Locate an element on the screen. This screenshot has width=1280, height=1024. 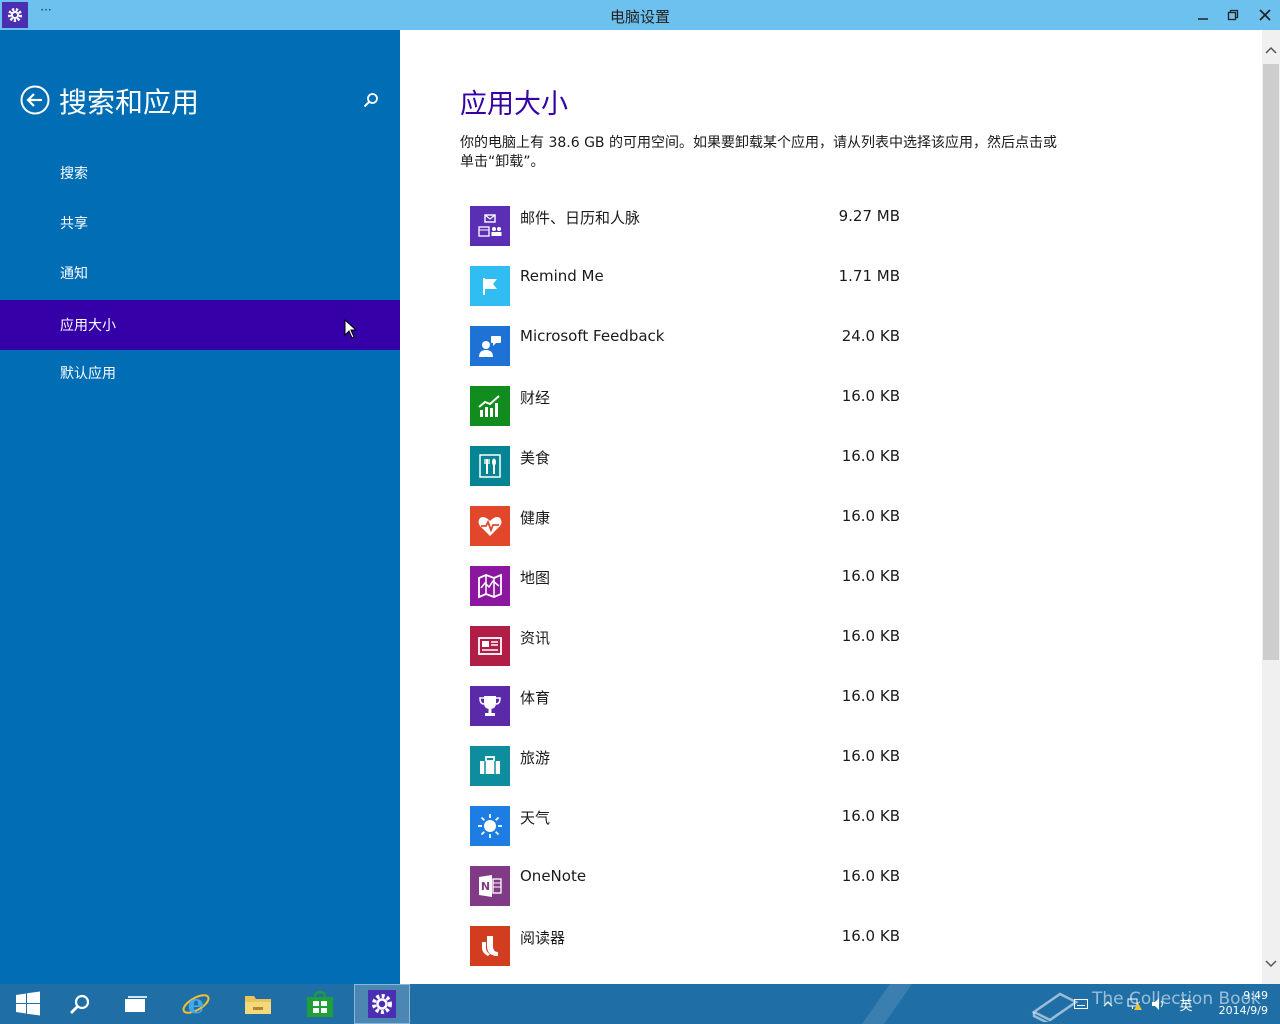
settings-icon is located at coordinates (382, 1004).